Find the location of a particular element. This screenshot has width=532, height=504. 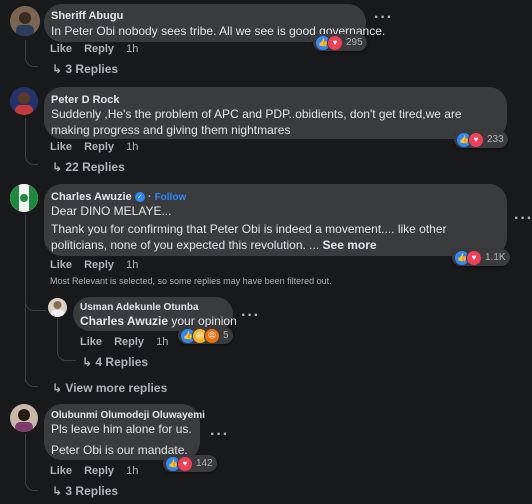

comment-author: Olubunmi Olumodeji Oluwayemi is located at coordinates (128, 415).